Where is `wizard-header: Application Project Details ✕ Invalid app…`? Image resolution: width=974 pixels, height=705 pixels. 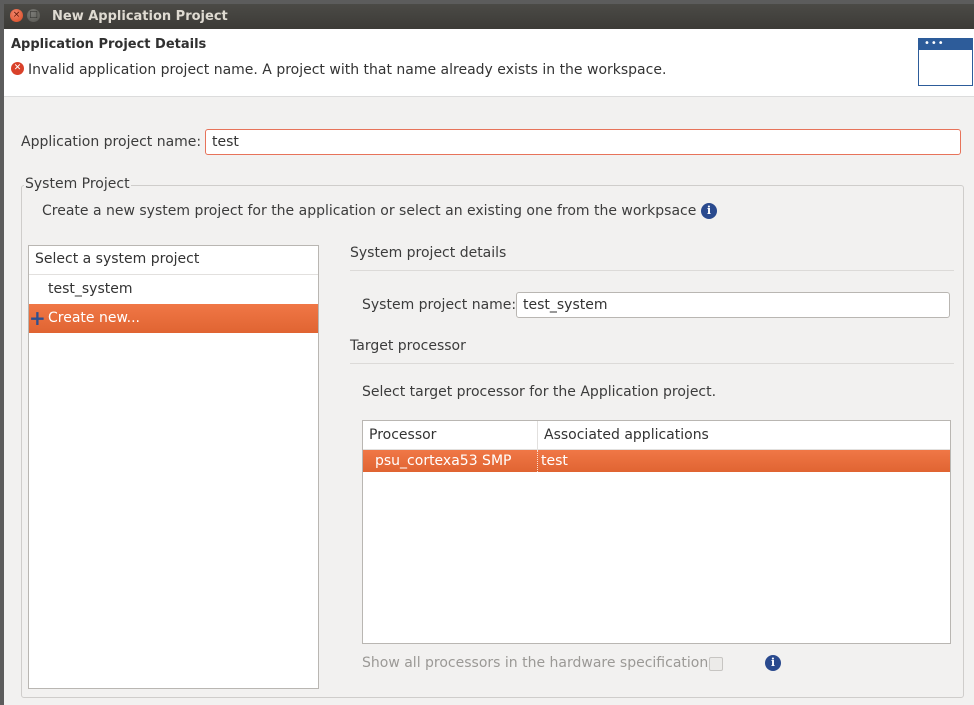
wizard-header: Application Project Details ✕ Invalid app… is located at coordinates (489, 63).